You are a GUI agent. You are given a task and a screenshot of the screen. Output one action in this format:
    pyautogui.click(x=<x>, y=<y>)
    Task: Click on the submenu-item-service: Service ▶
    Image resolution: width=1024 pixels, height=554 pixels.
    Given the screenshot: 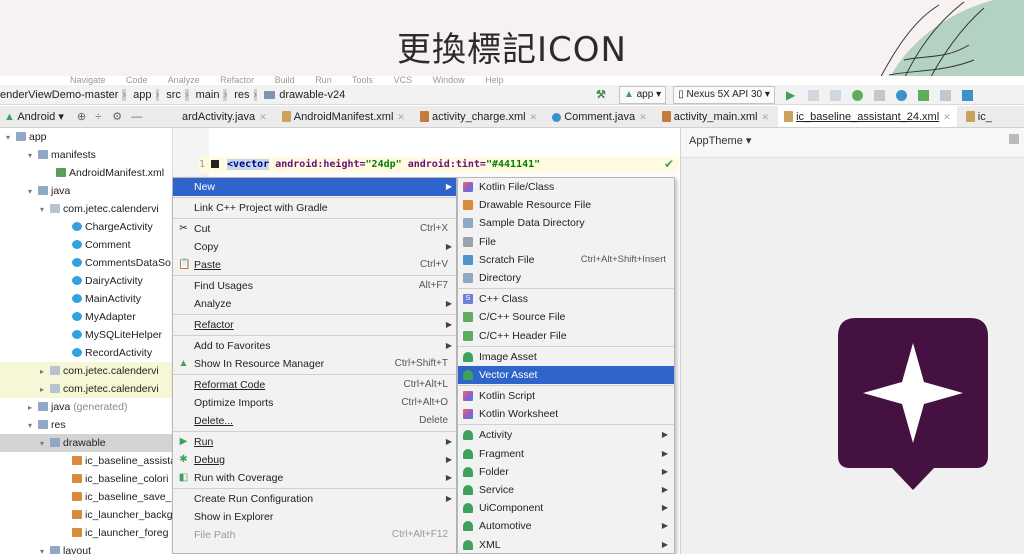 What is the action you would take?
    pyautogui.click(x=566, y=490)
    